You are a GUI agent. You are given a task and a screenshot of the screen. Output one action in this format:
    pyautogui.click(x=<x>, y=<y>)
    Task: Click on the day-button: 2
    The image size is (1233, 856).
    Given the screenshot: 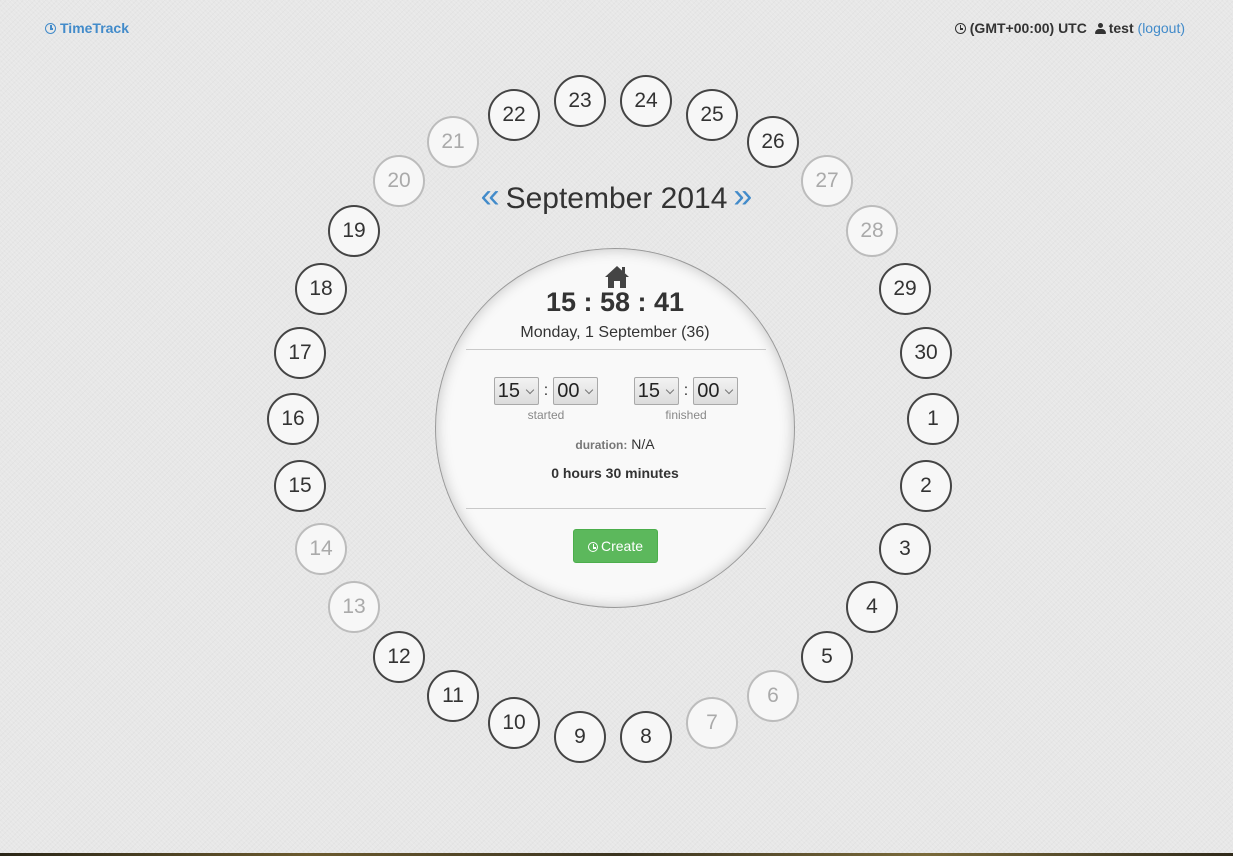 What is the action you would take?
    pyautogui.click(x=926, y=486)
    